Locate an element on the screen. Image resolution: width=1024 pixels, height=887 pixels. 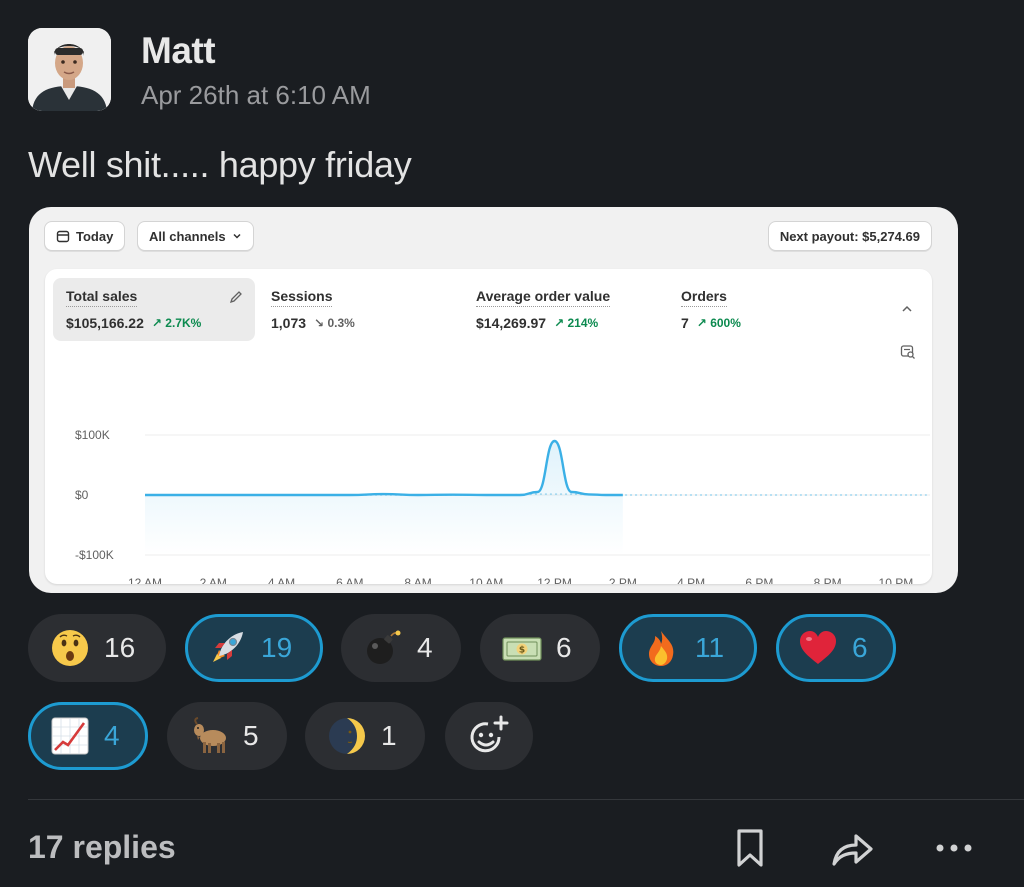
y-tick-label: -$100K is located at coordinates (94, 555).